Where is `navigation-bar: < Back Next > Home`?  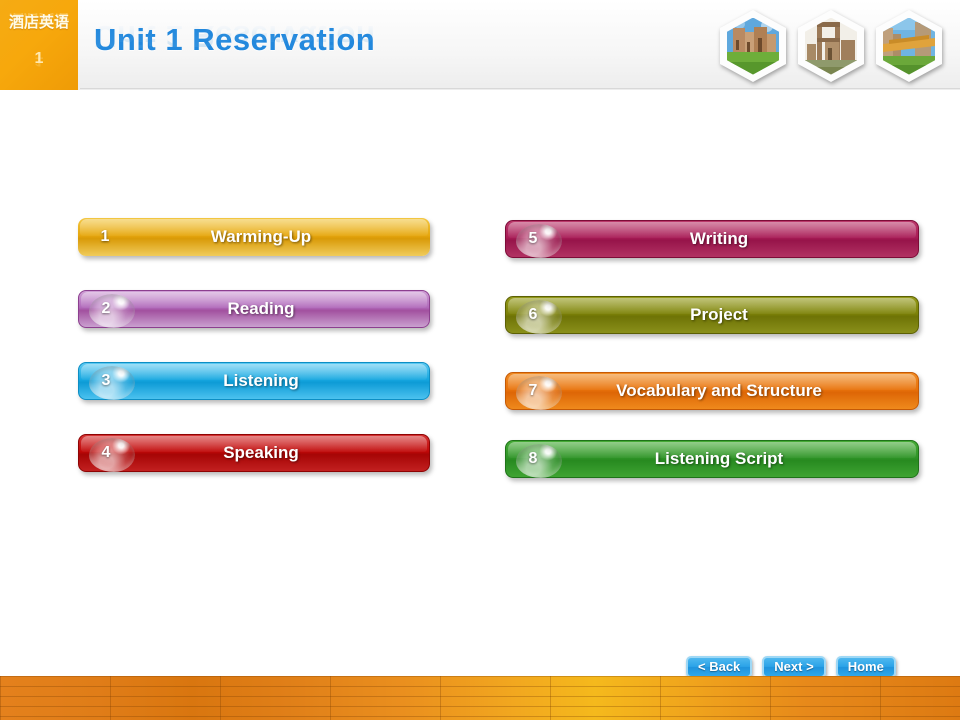
navigation-bar: < Back Next > Home is located at coordinates (791, 667).